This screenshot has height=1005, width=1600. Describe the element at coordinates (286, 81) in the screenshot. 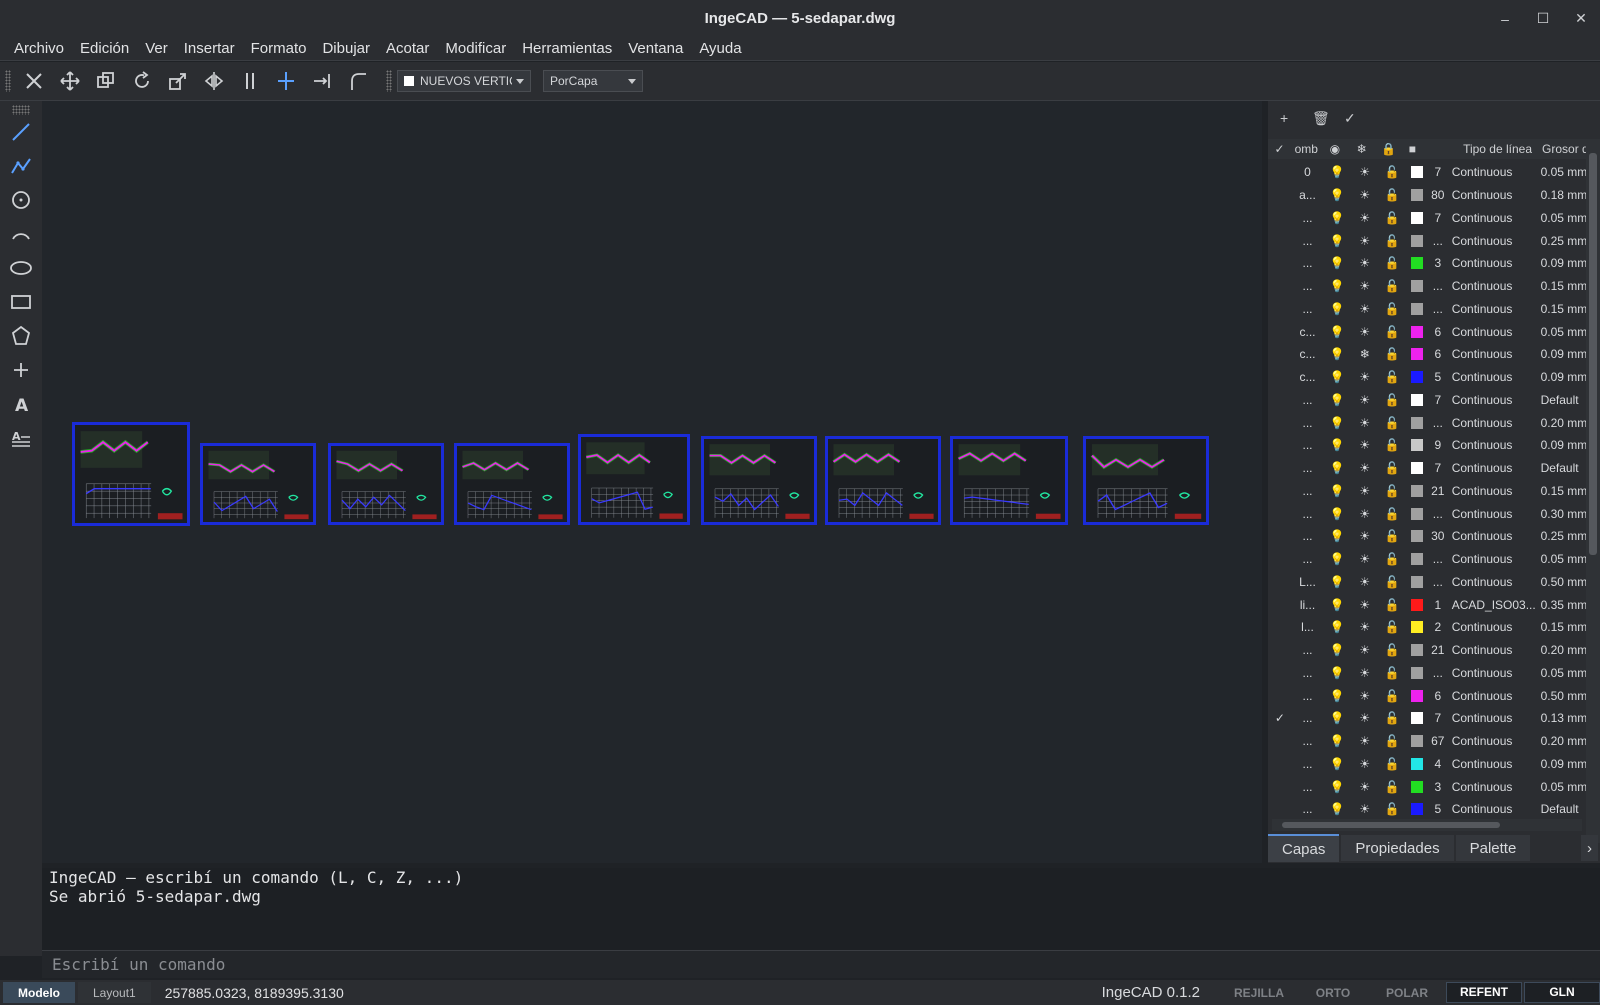

I see `trim-button` at that location.